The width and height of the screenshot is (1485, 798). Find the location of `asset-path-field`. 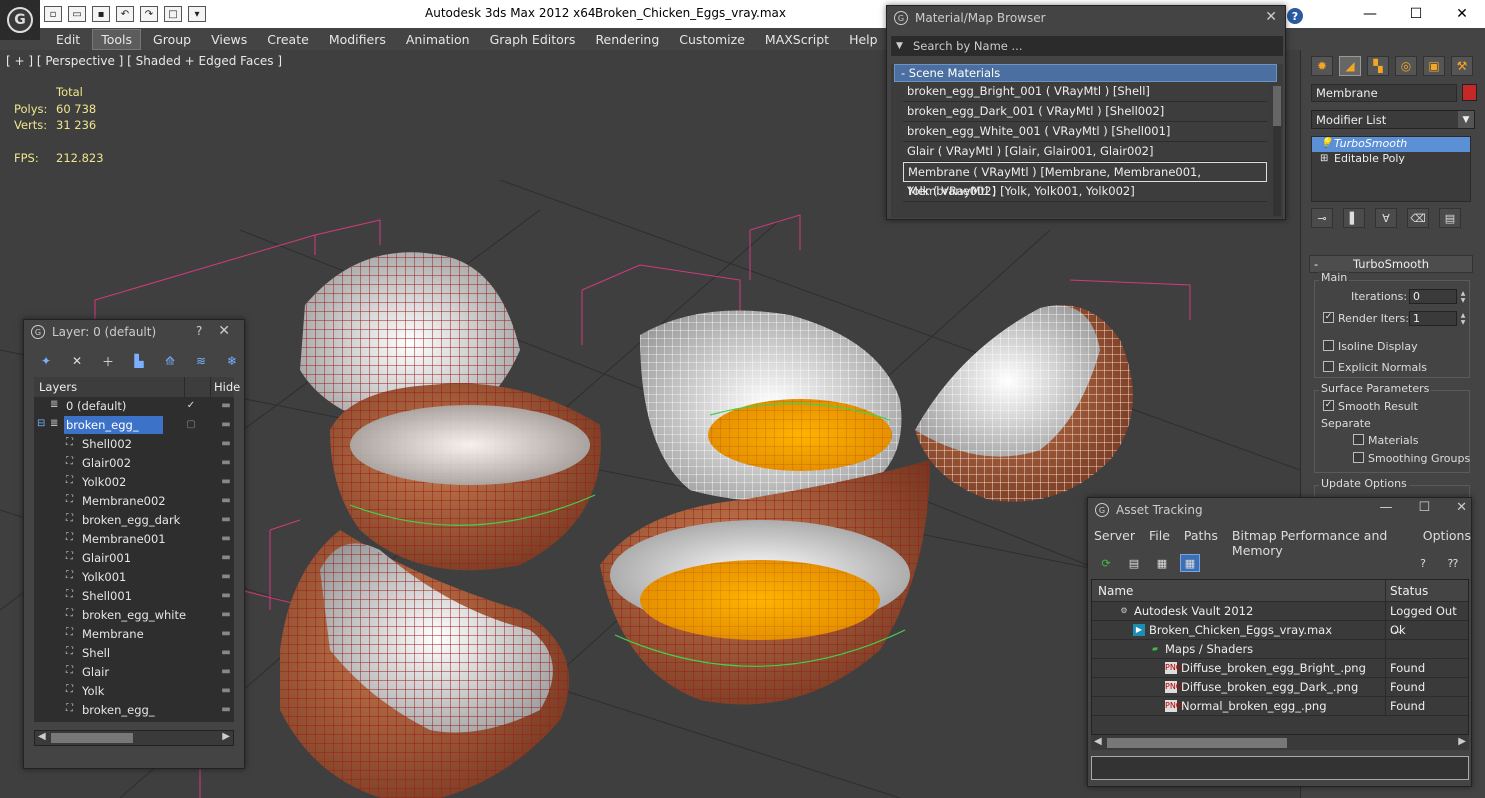

asset-path-field is located at coordinates (1280, 768).